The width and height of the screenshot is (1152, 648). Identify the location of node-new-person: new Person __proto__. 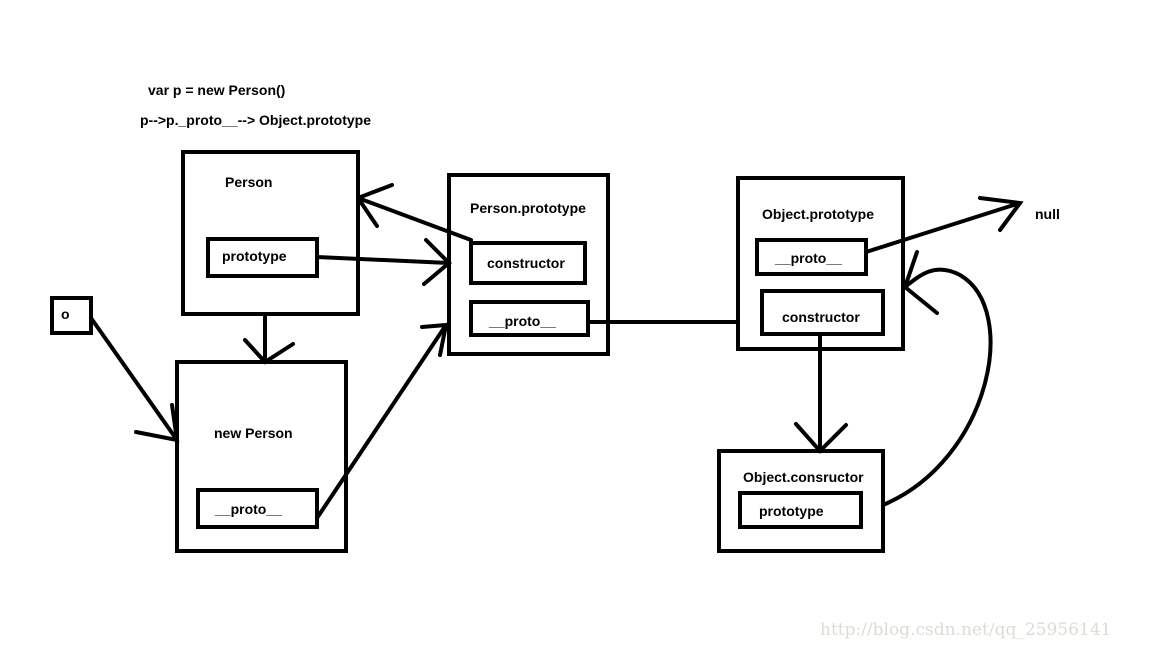
(261, 456).